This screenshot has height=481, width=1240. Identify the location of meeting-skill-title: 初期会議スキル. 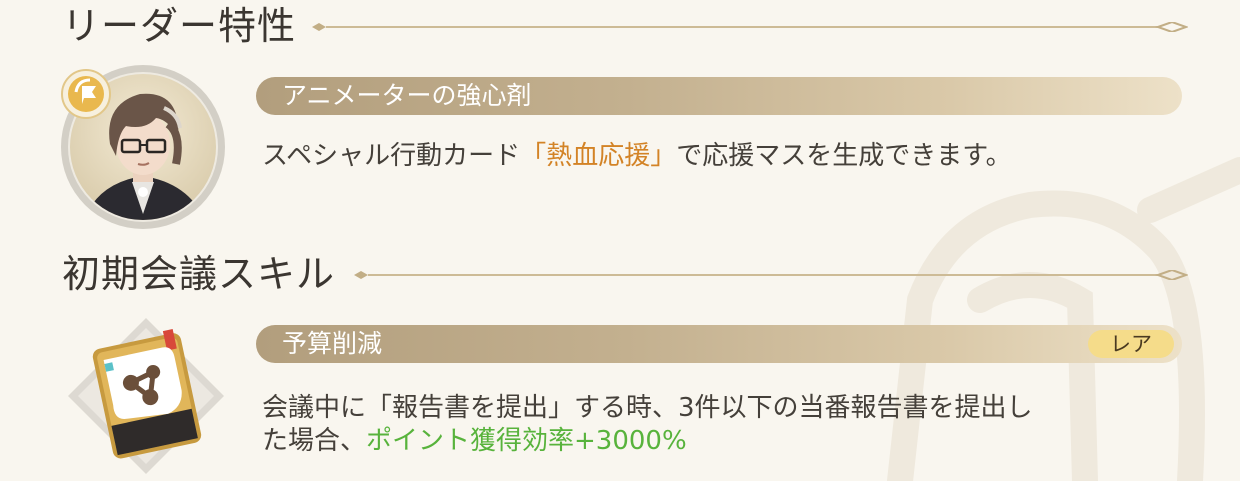
(199, 274).